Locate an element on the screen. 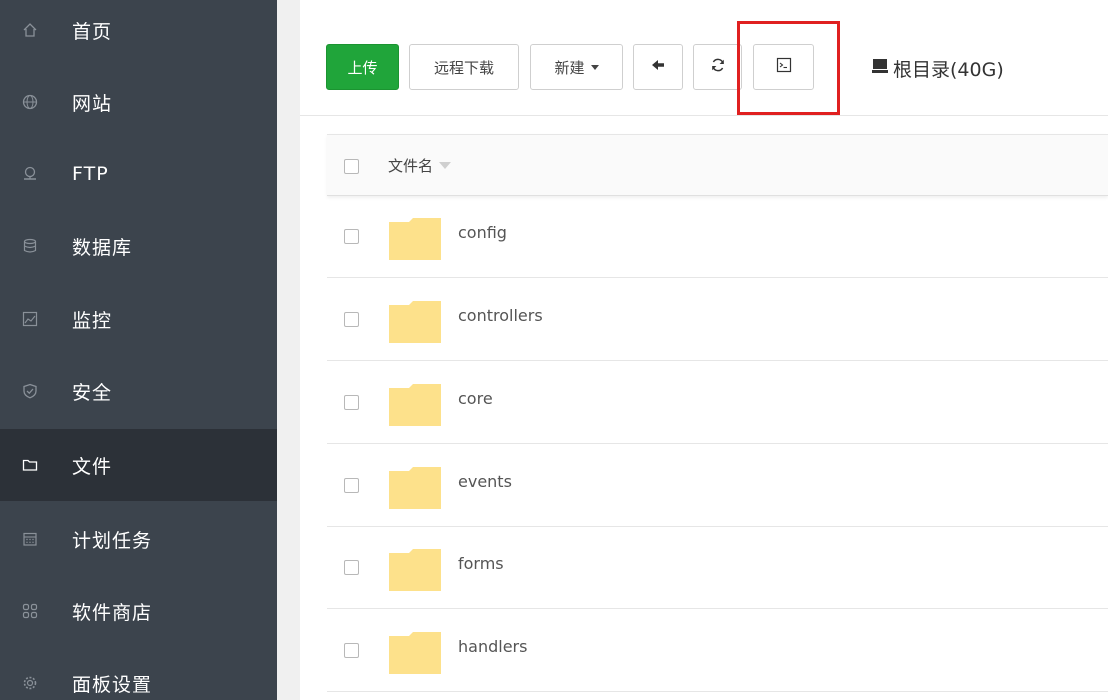  sort-caret-icon is located at coordinates (445, 165).